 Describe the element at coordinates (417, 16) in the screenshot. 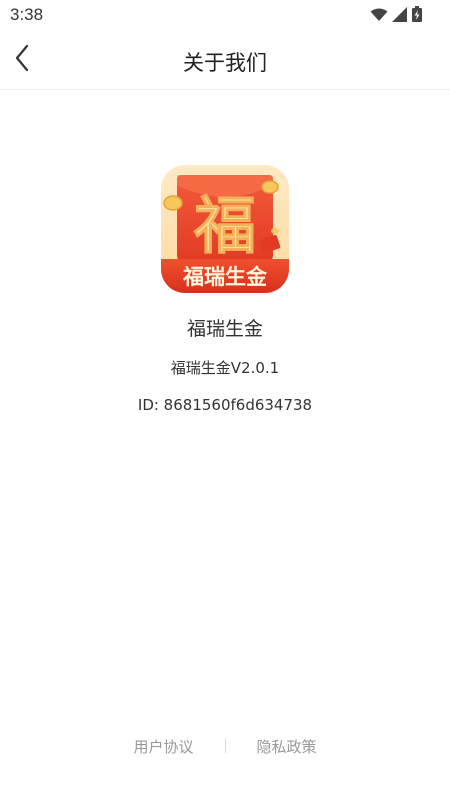

I see `battery-charging-icon` at that location.